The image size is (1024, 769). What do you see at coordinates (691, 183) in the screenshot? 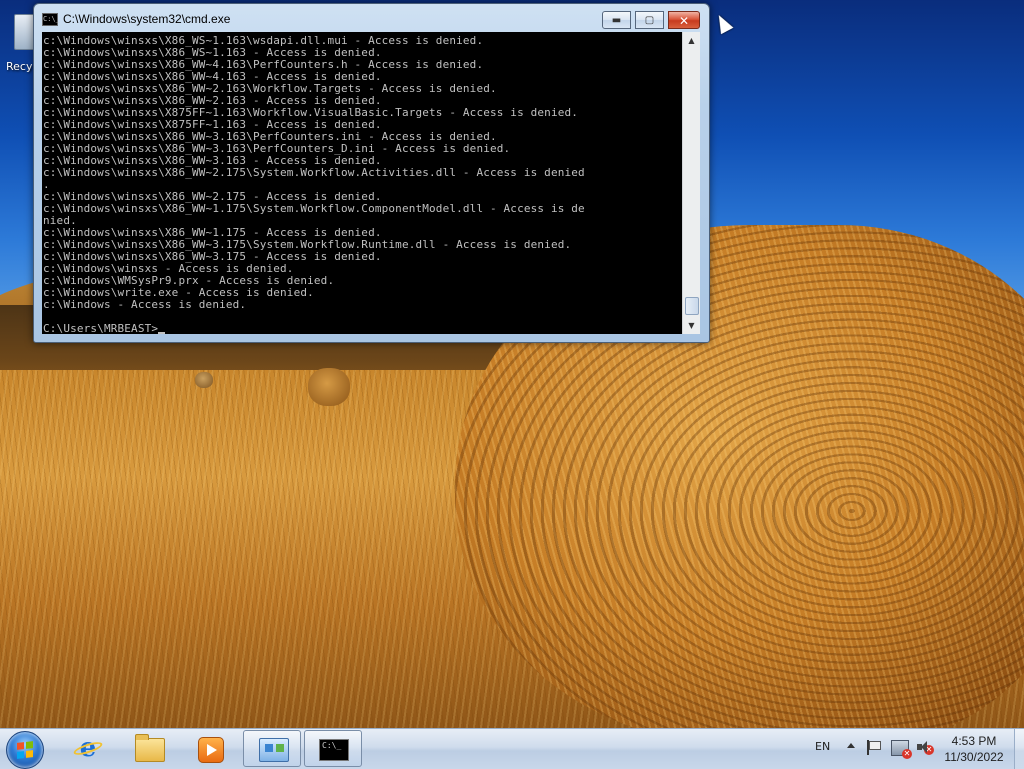
I see `vertical-scrollbar: ▲ ▼` at bounding box center [691, 183].